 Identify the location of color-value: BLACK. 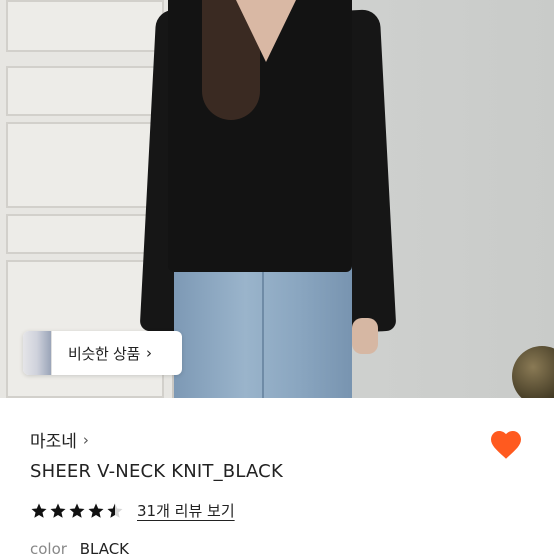
(104, 549).